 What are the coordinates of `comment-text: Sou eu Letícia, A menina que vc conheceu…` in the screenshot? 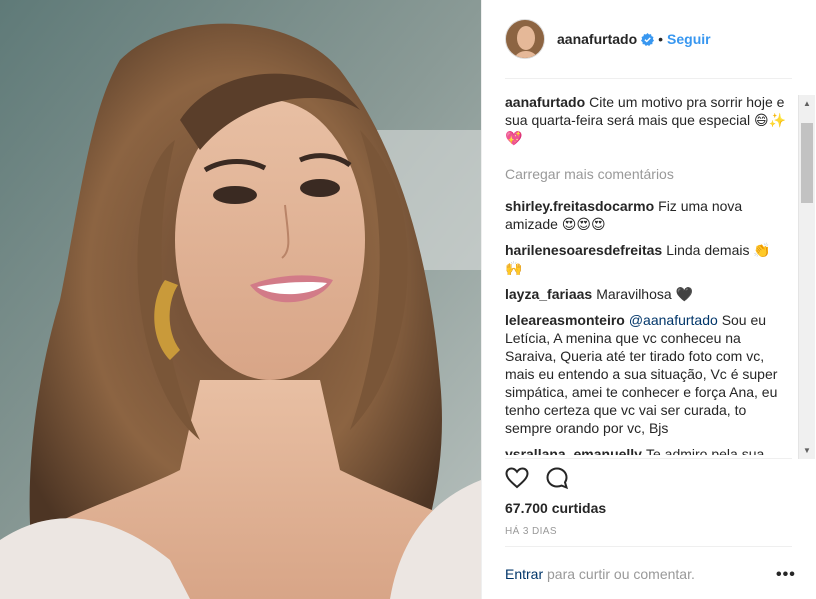 It's located at (641, 374).